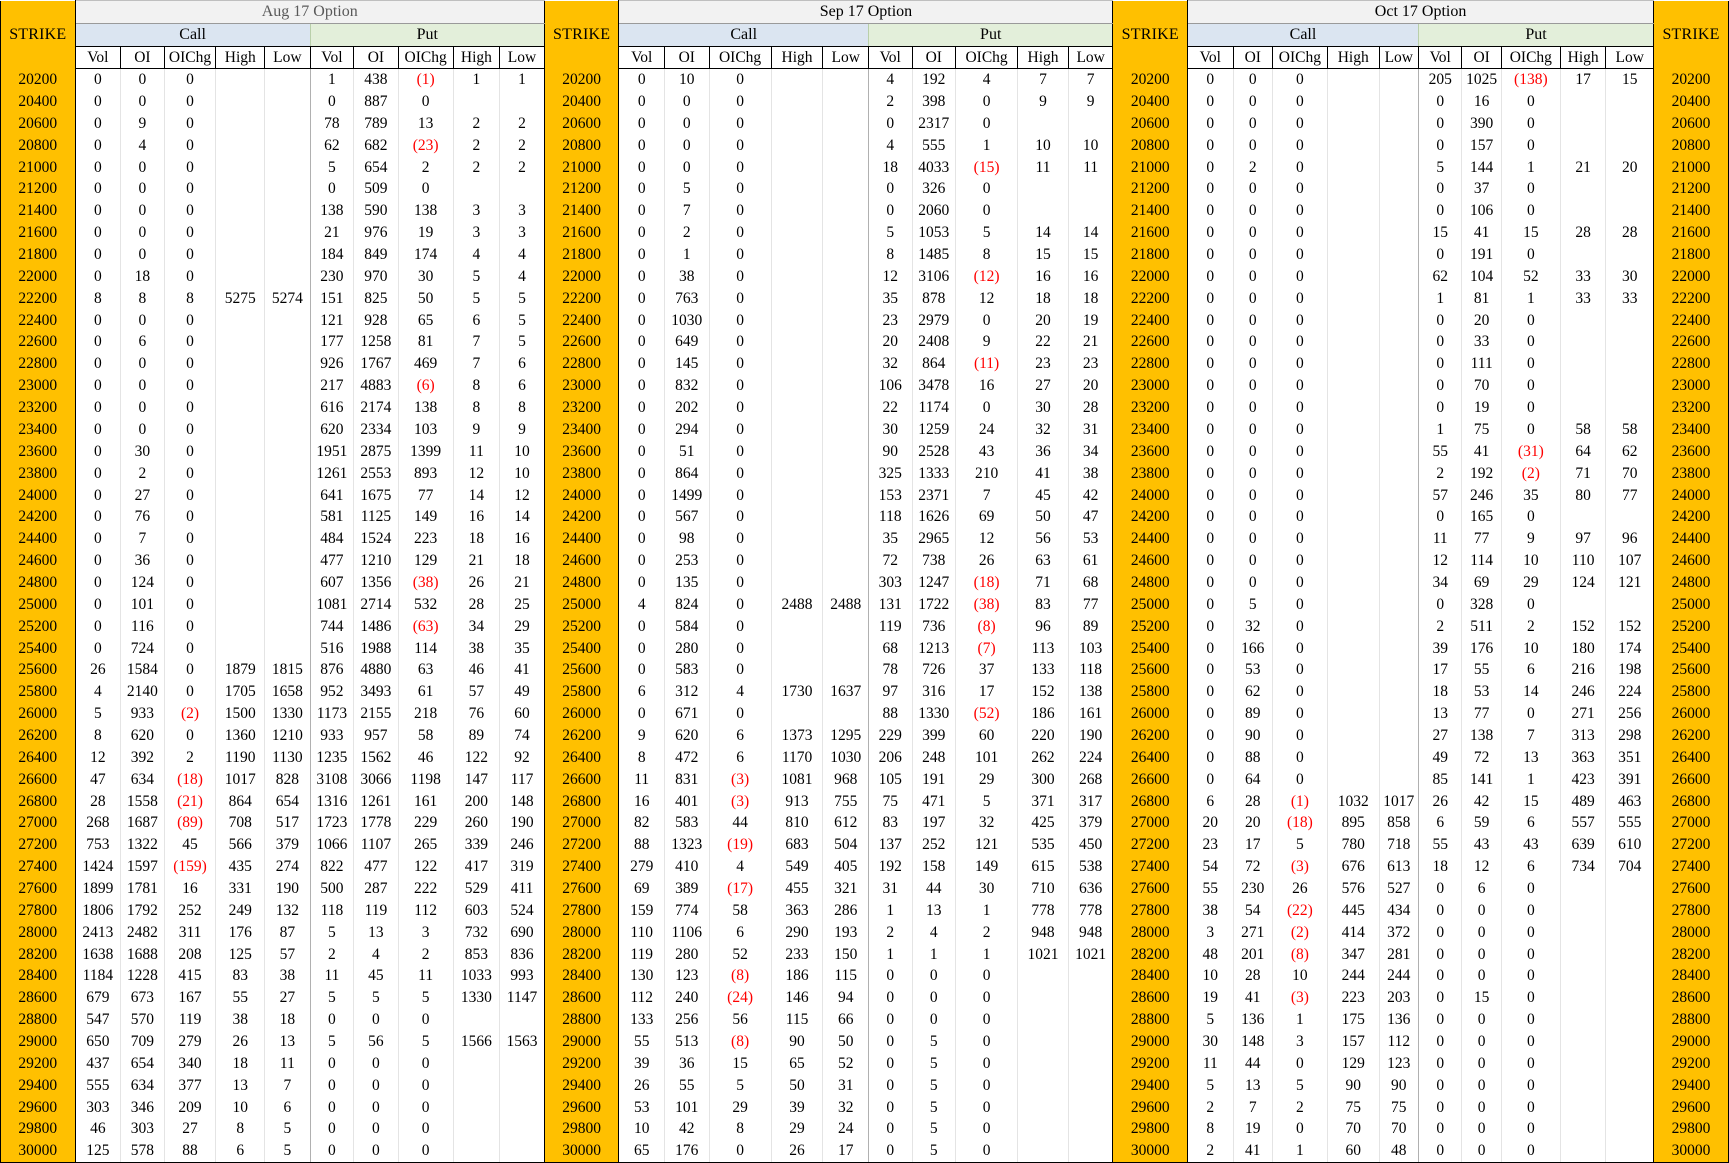  What do you see at coordinates (1439, 276) in the screenshot?
I see `oct-put-vol-cell: 62` at bounding box center [1439, 276].